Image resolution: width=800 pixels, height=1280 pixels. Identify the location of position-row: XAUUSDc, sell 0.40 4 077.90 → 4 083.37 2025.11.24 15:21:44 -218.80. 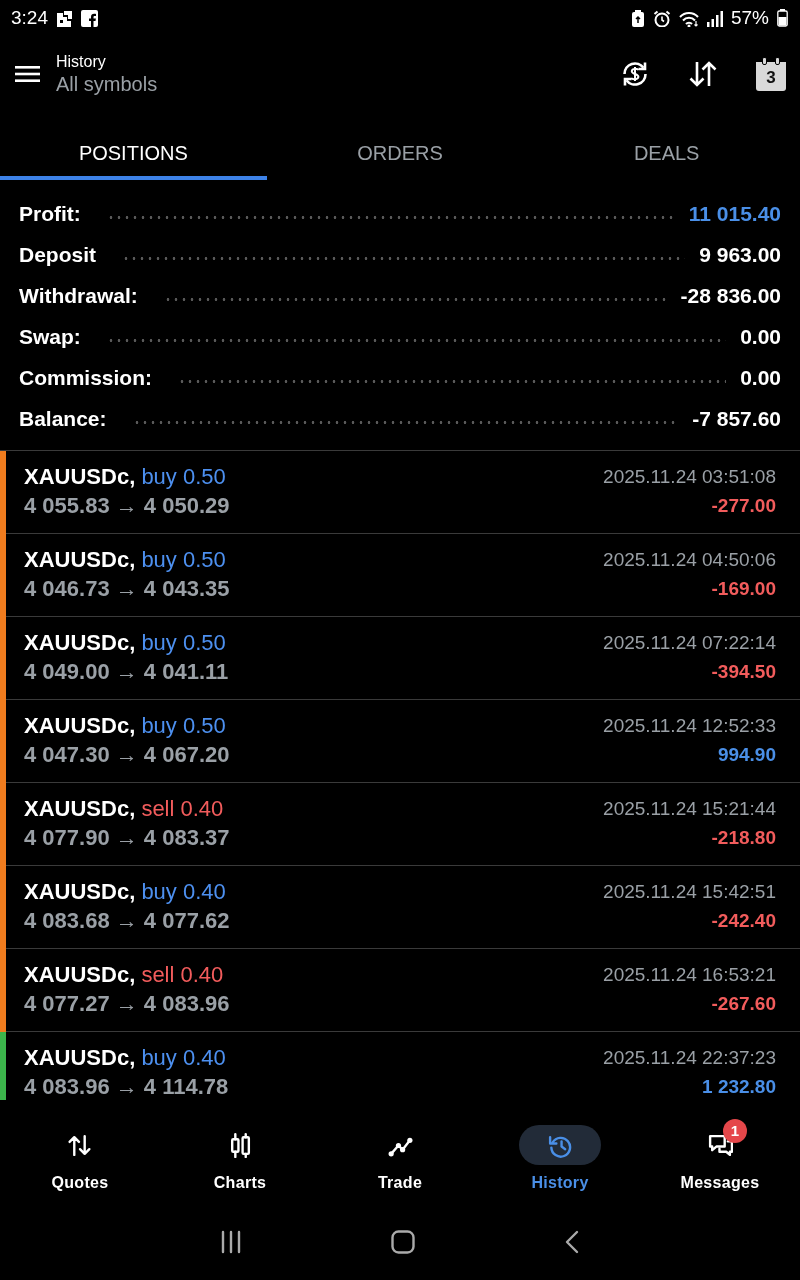
(403, 824).